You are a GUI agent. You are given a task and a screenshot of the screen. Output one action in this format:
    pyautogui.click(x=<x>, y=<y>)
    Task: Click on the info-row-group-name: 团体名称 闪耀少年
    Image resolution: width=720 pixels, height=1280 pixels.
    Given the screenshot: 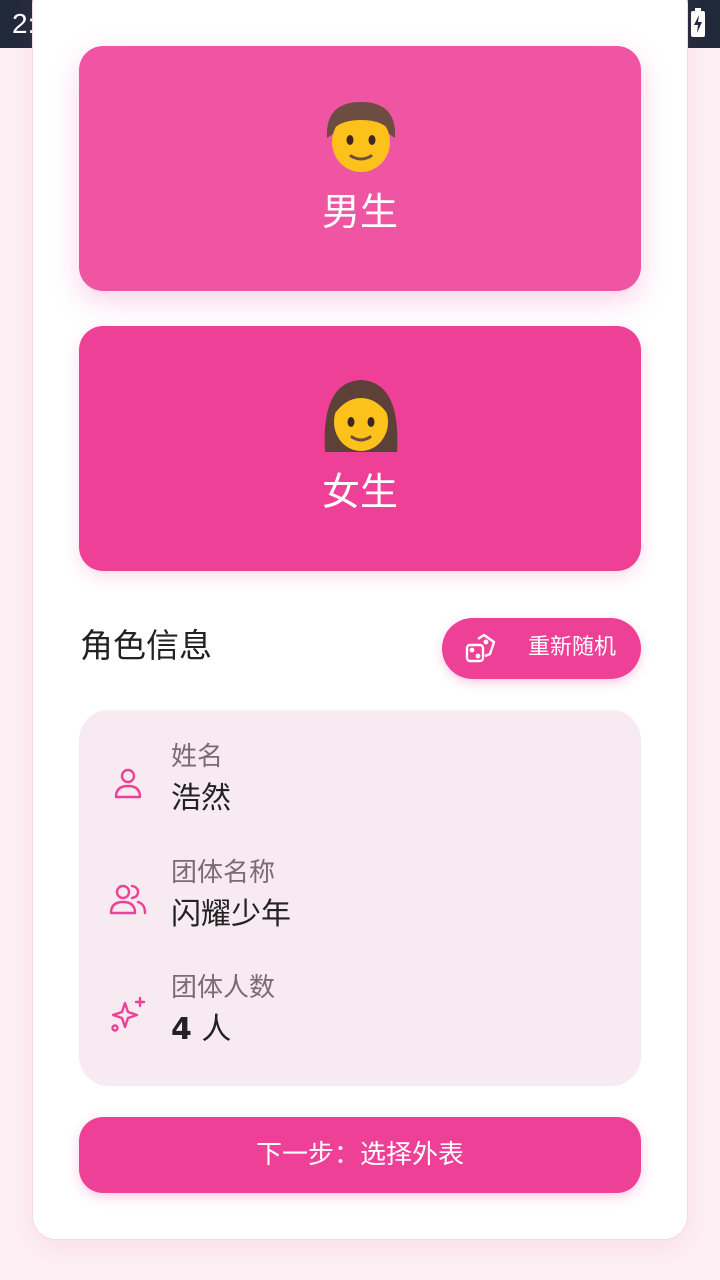 What is the action you would take?
    pyautogui.click(x=360, y=901)
    